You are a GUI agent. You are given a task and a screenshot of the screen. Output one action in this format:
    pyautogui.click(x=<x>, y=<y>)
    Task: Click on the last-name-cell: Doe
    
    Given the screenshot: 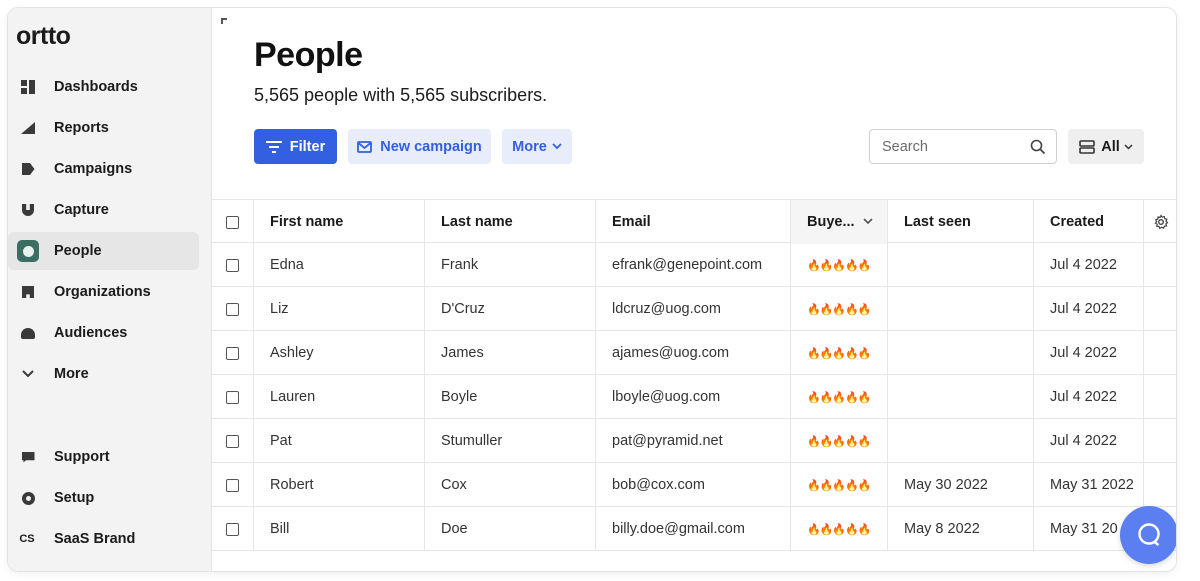 What is the action you would take?
    pyautogui.click(x=510, y=529)
    